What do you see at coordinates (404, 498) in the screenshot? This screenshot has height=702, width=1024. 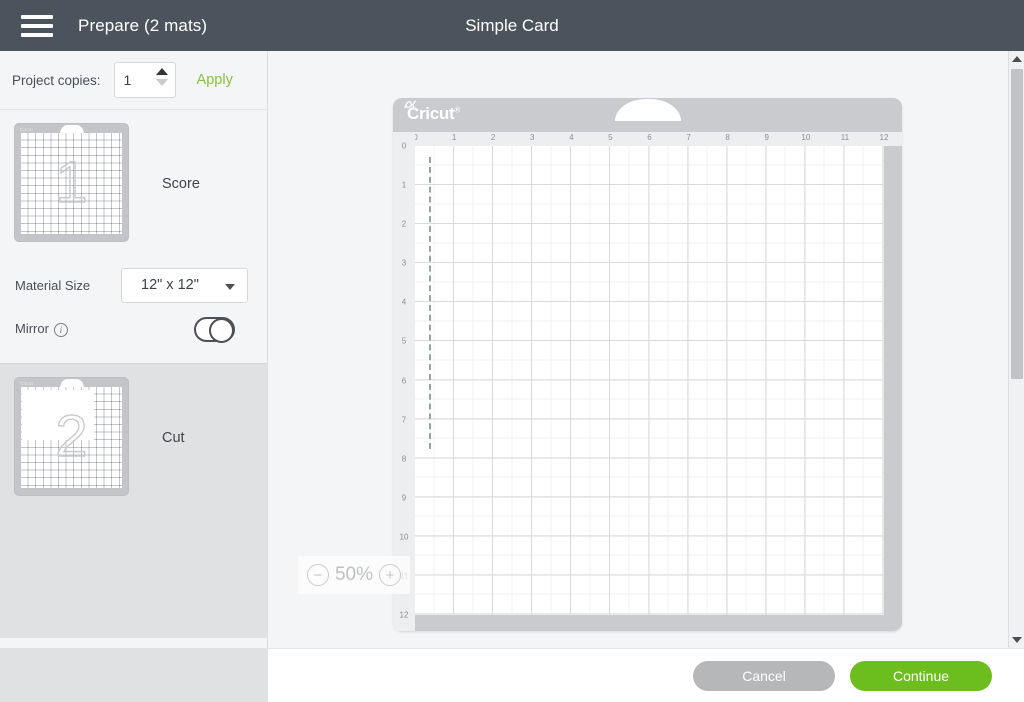 I see `ruler-left-tick: 9` at bounding box center [404, 498].